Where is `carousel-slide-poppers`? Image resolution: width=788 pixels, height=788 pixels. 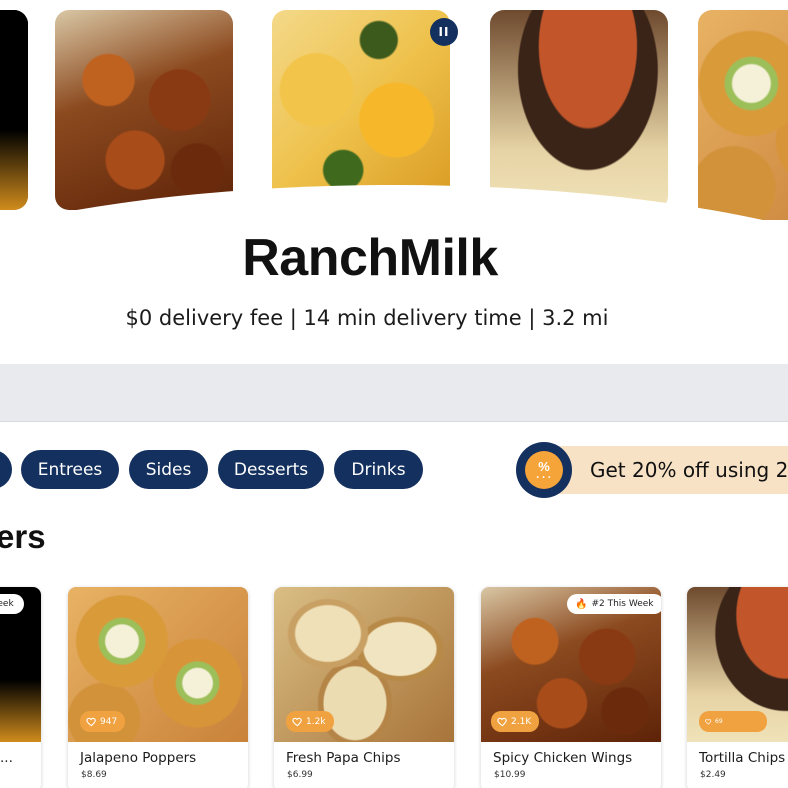 carousel-slide-poppers is located at coordinates (743, 115).